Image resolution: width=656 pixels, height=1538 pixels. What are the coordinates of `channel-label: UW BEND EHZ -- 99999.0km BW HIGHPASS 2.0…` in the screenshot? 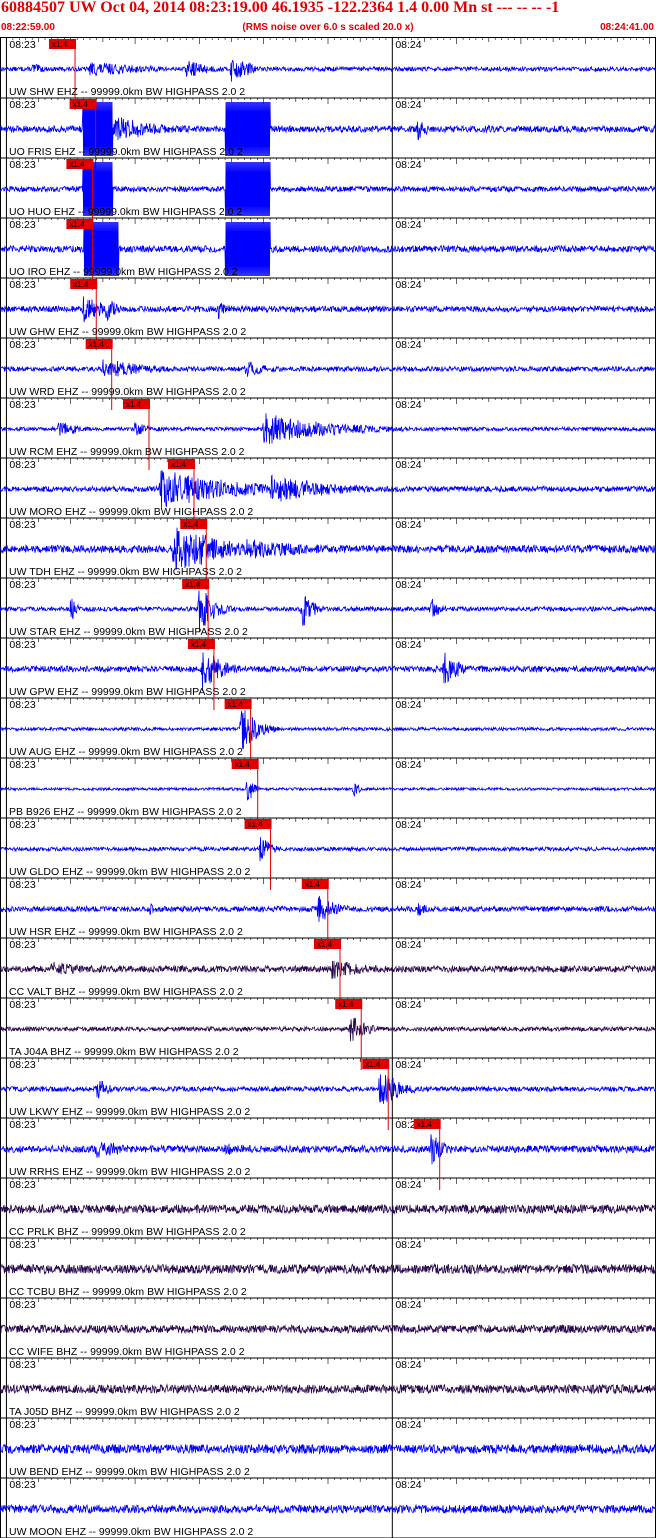 It's located at (129, 1472).